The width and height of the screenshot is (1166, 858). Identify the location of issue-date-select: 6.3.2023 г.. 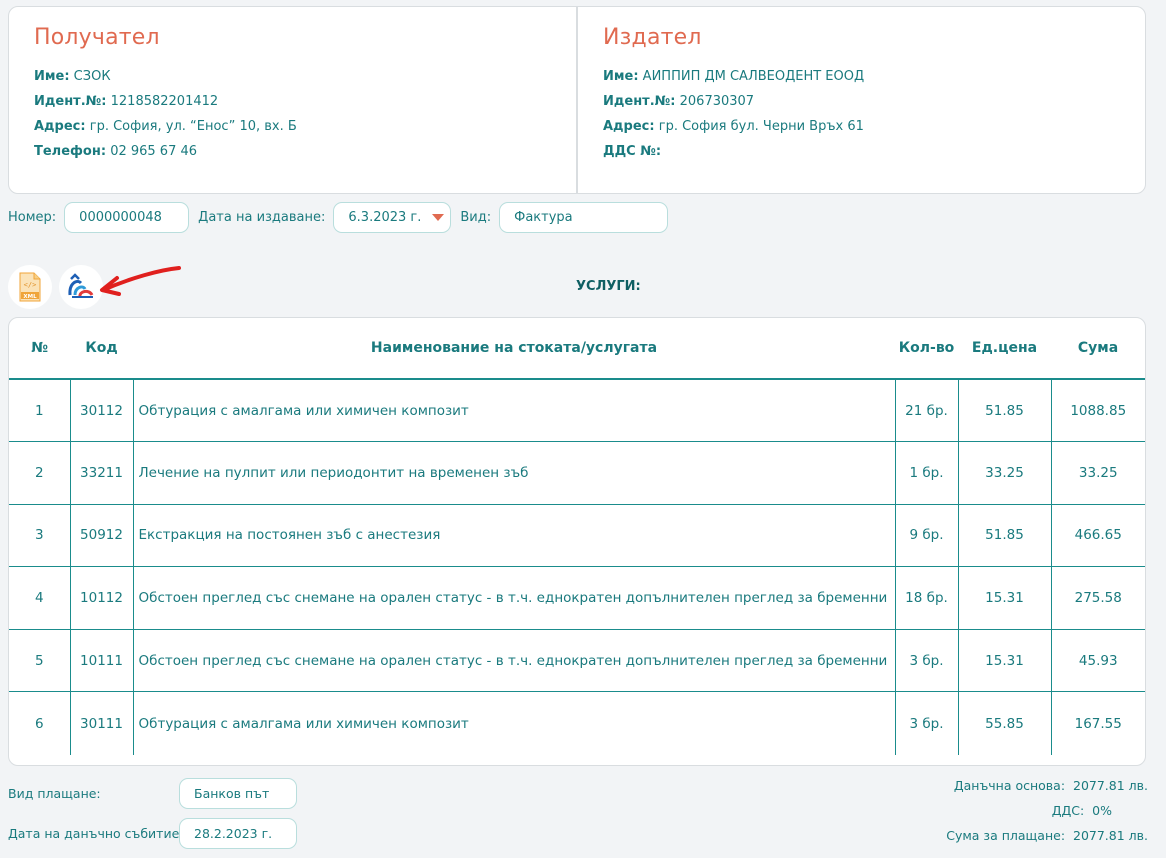
(392, 217).